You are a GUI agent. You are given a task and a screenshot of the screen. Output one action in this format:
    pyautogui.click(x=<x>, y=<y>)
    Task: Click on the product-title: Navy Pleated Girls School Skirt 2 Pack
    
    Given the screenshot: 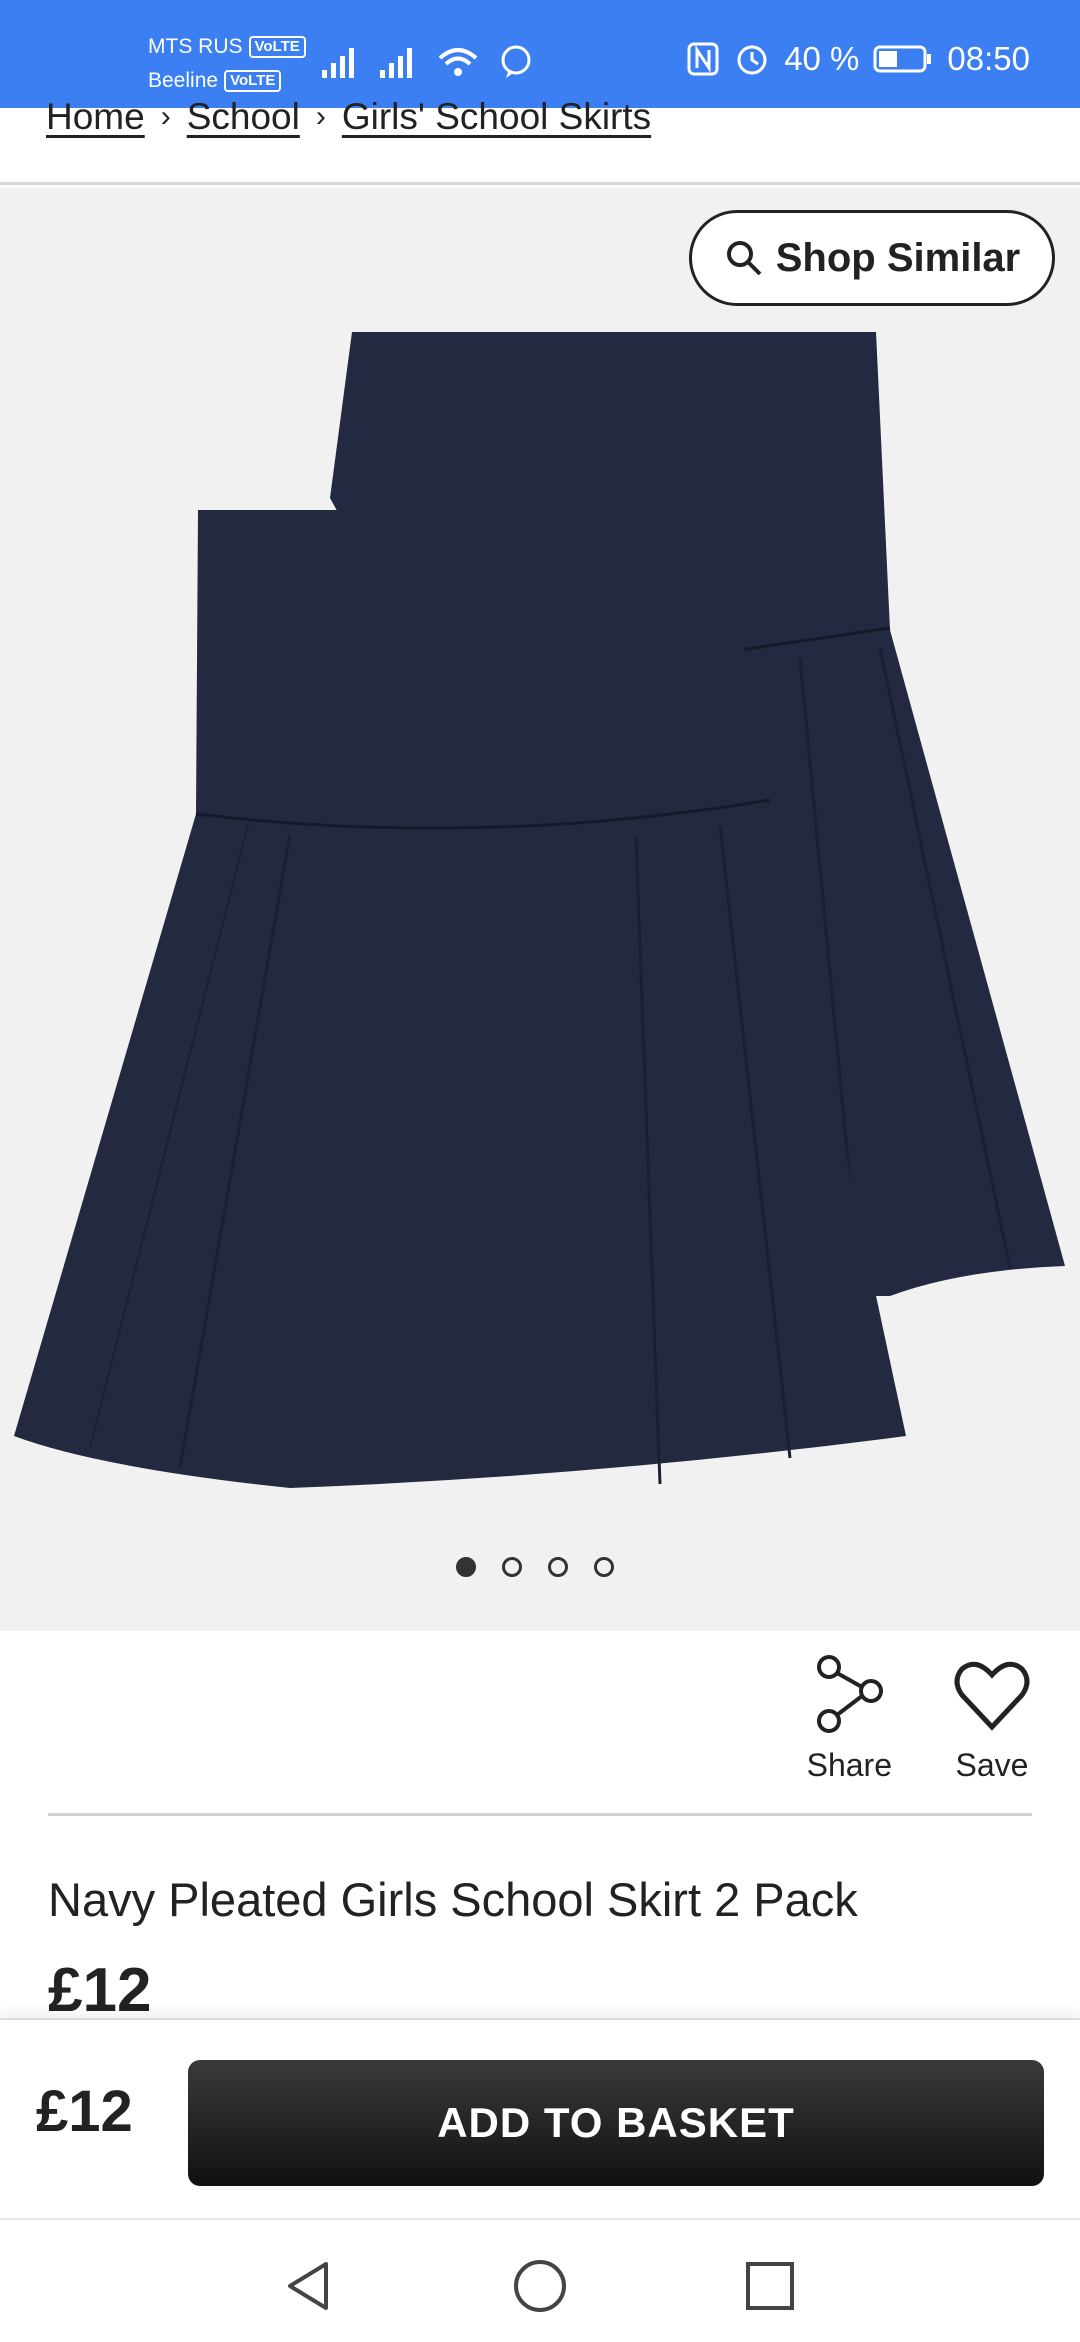 What is the action you would take?
    pyautogui.click(x=453, y=1899)
    